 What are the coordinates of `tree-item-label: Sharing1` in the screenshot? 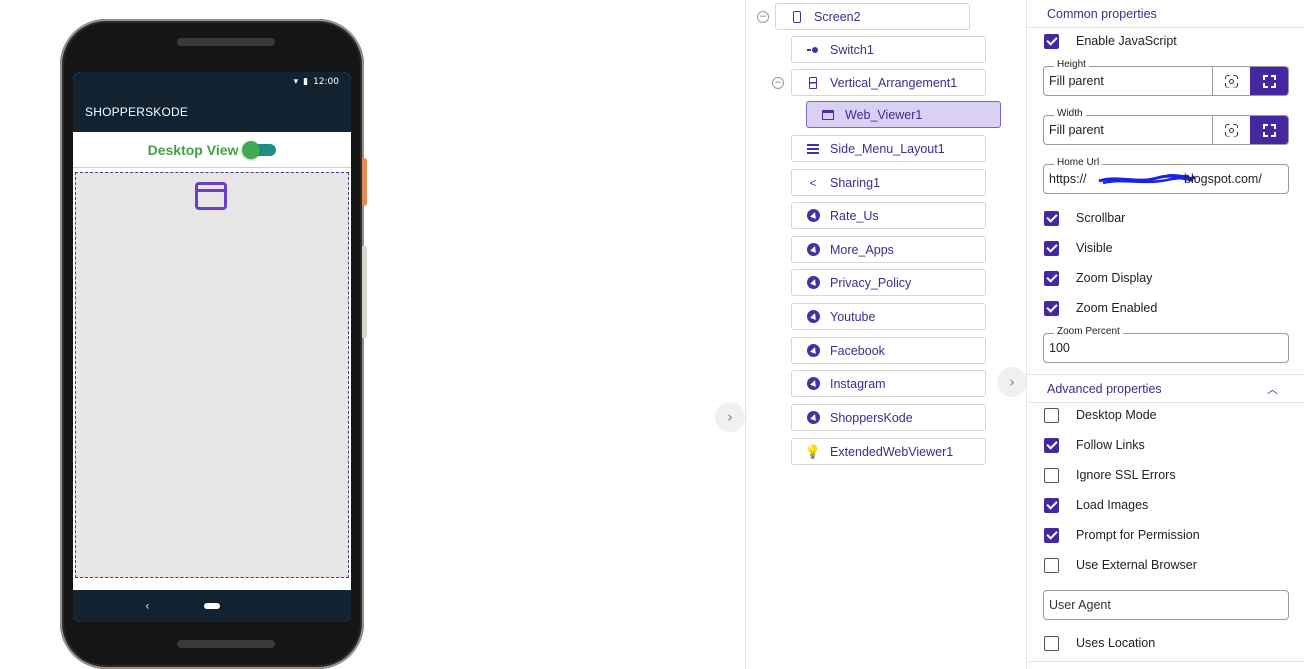 It's located at (855, 182).